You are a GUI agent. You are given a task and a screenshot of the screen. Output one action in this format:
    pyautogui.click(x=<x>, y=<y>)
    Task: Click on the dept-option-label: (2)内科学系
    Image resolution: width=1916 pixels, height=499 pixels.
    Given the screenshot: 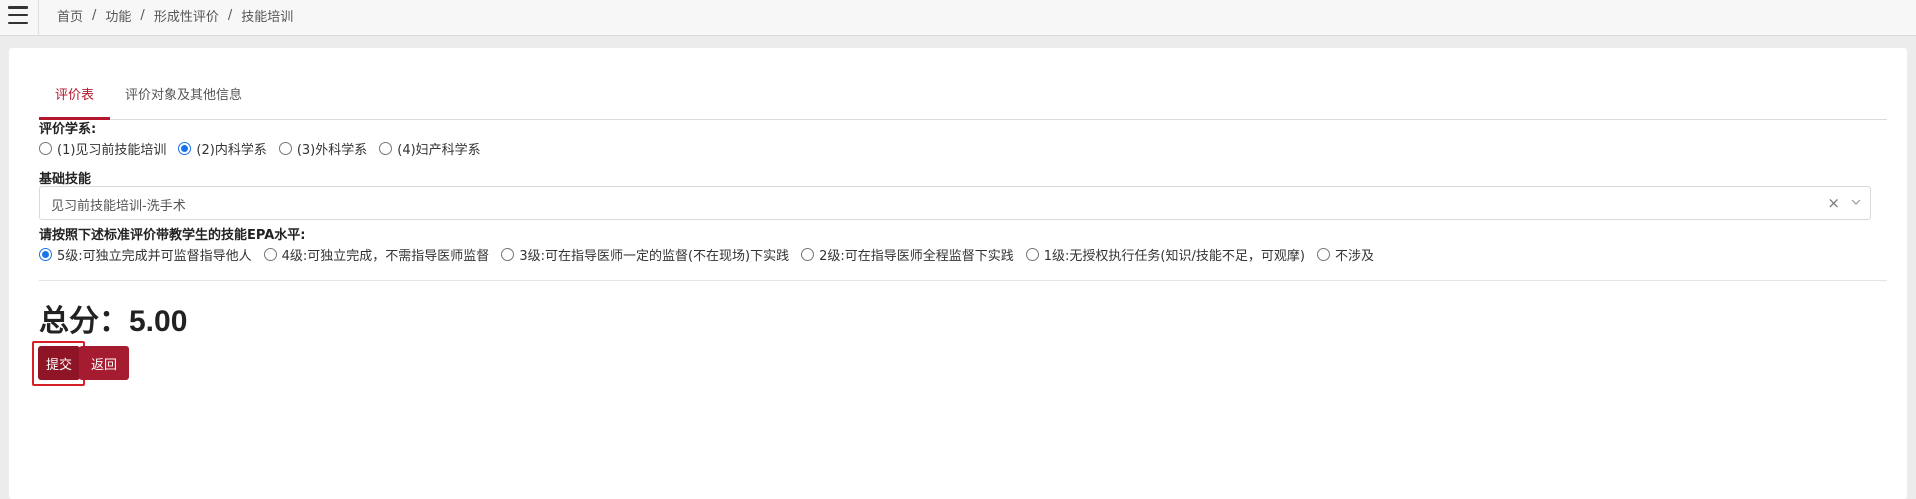 What is the action you would take?
    pyautogui.click(x=231, y=150)
    